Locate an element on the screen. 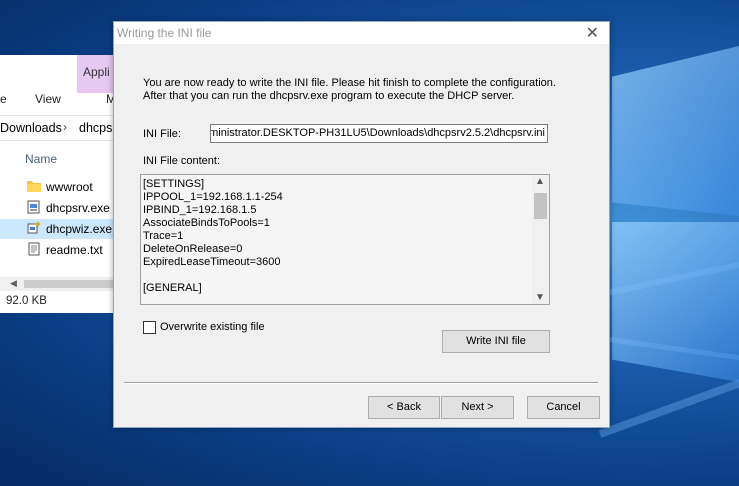 Image resolution: width=739 pixels, height=486 pixels. ini-content-line: [GENERAL] is located at coordinates (172, 288).